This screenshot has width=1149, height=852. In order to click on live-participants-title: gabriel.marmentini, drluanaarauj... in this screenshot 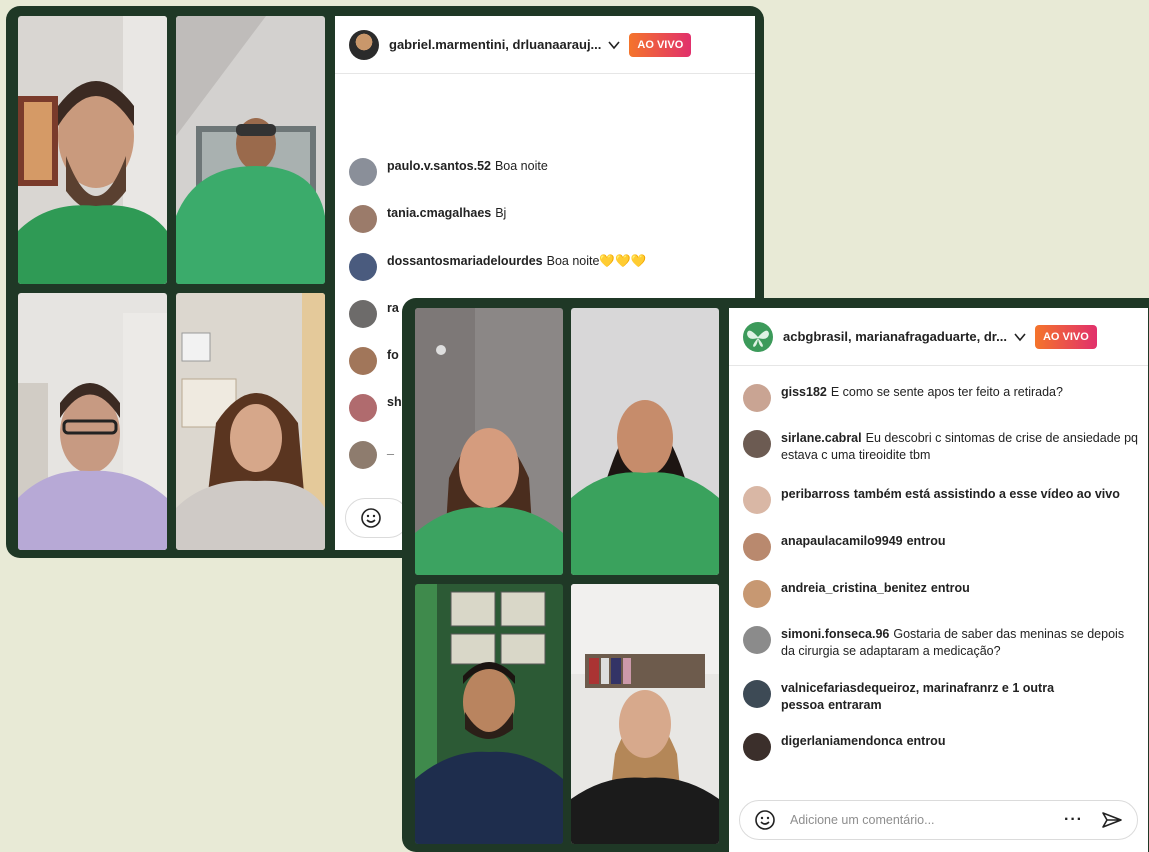, I will do `click(495, 44)`.